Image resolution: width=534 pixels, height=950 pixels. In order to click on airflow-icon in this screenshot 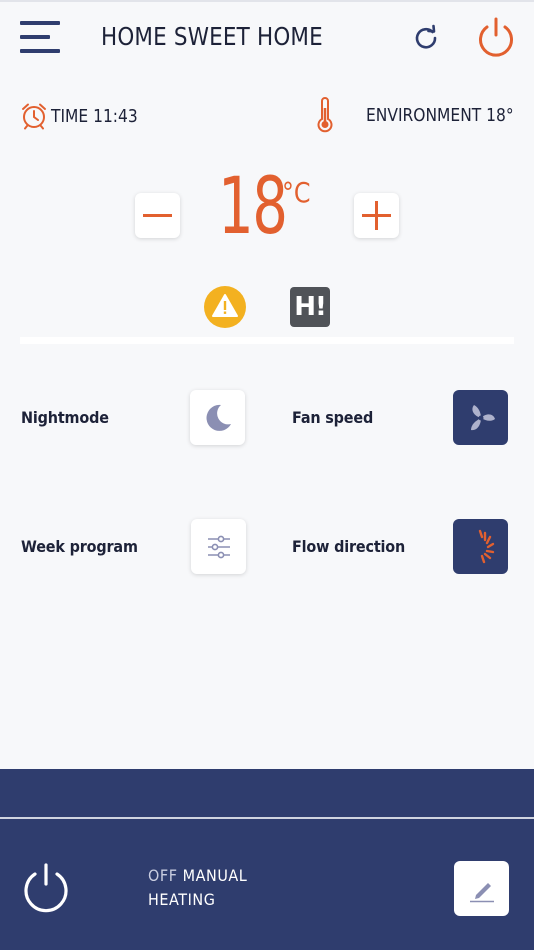, I will do `click(486, 546)`.